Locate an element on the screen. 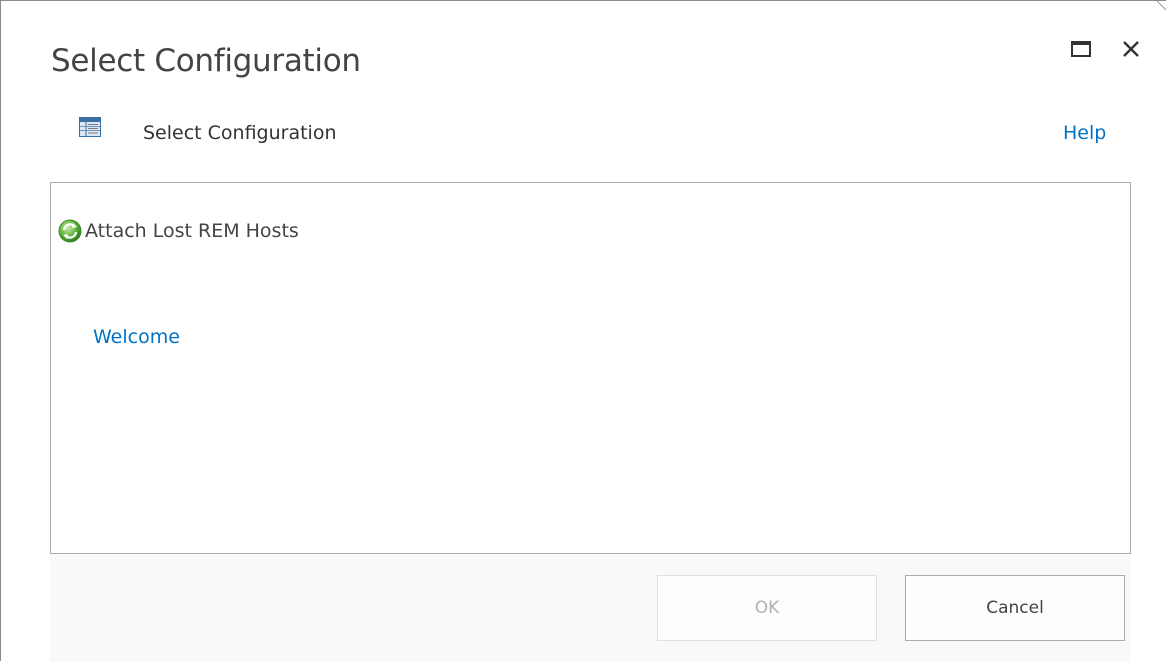 The height and width of the screenshot is (662, 1166). welcome-link: Welcome is located at coordinates (136, 337).